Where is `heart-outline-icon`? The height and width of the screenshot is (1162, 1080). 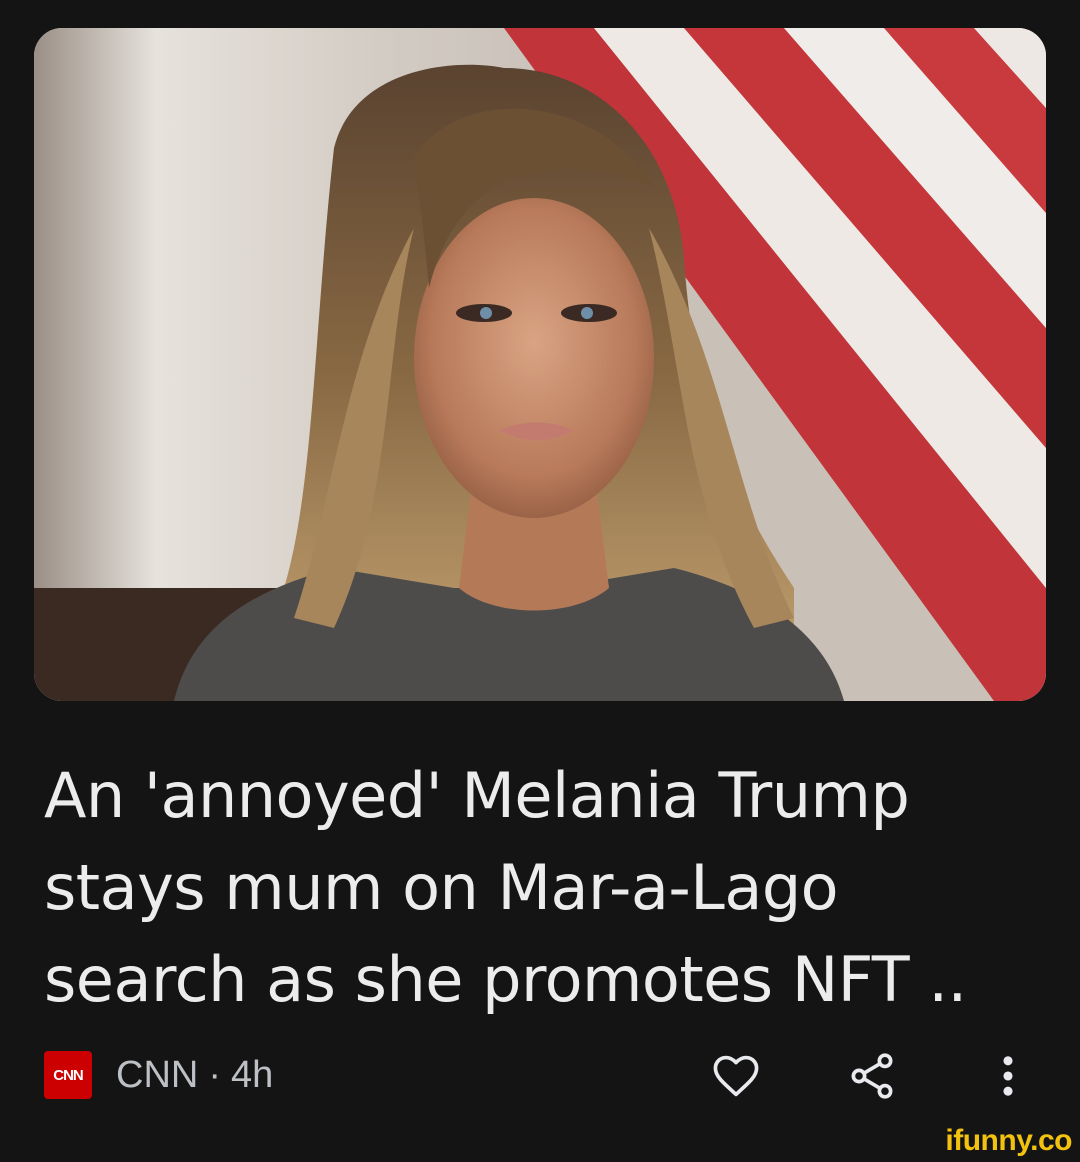 heart-outline-icon is located at coordinates (736, 1076).